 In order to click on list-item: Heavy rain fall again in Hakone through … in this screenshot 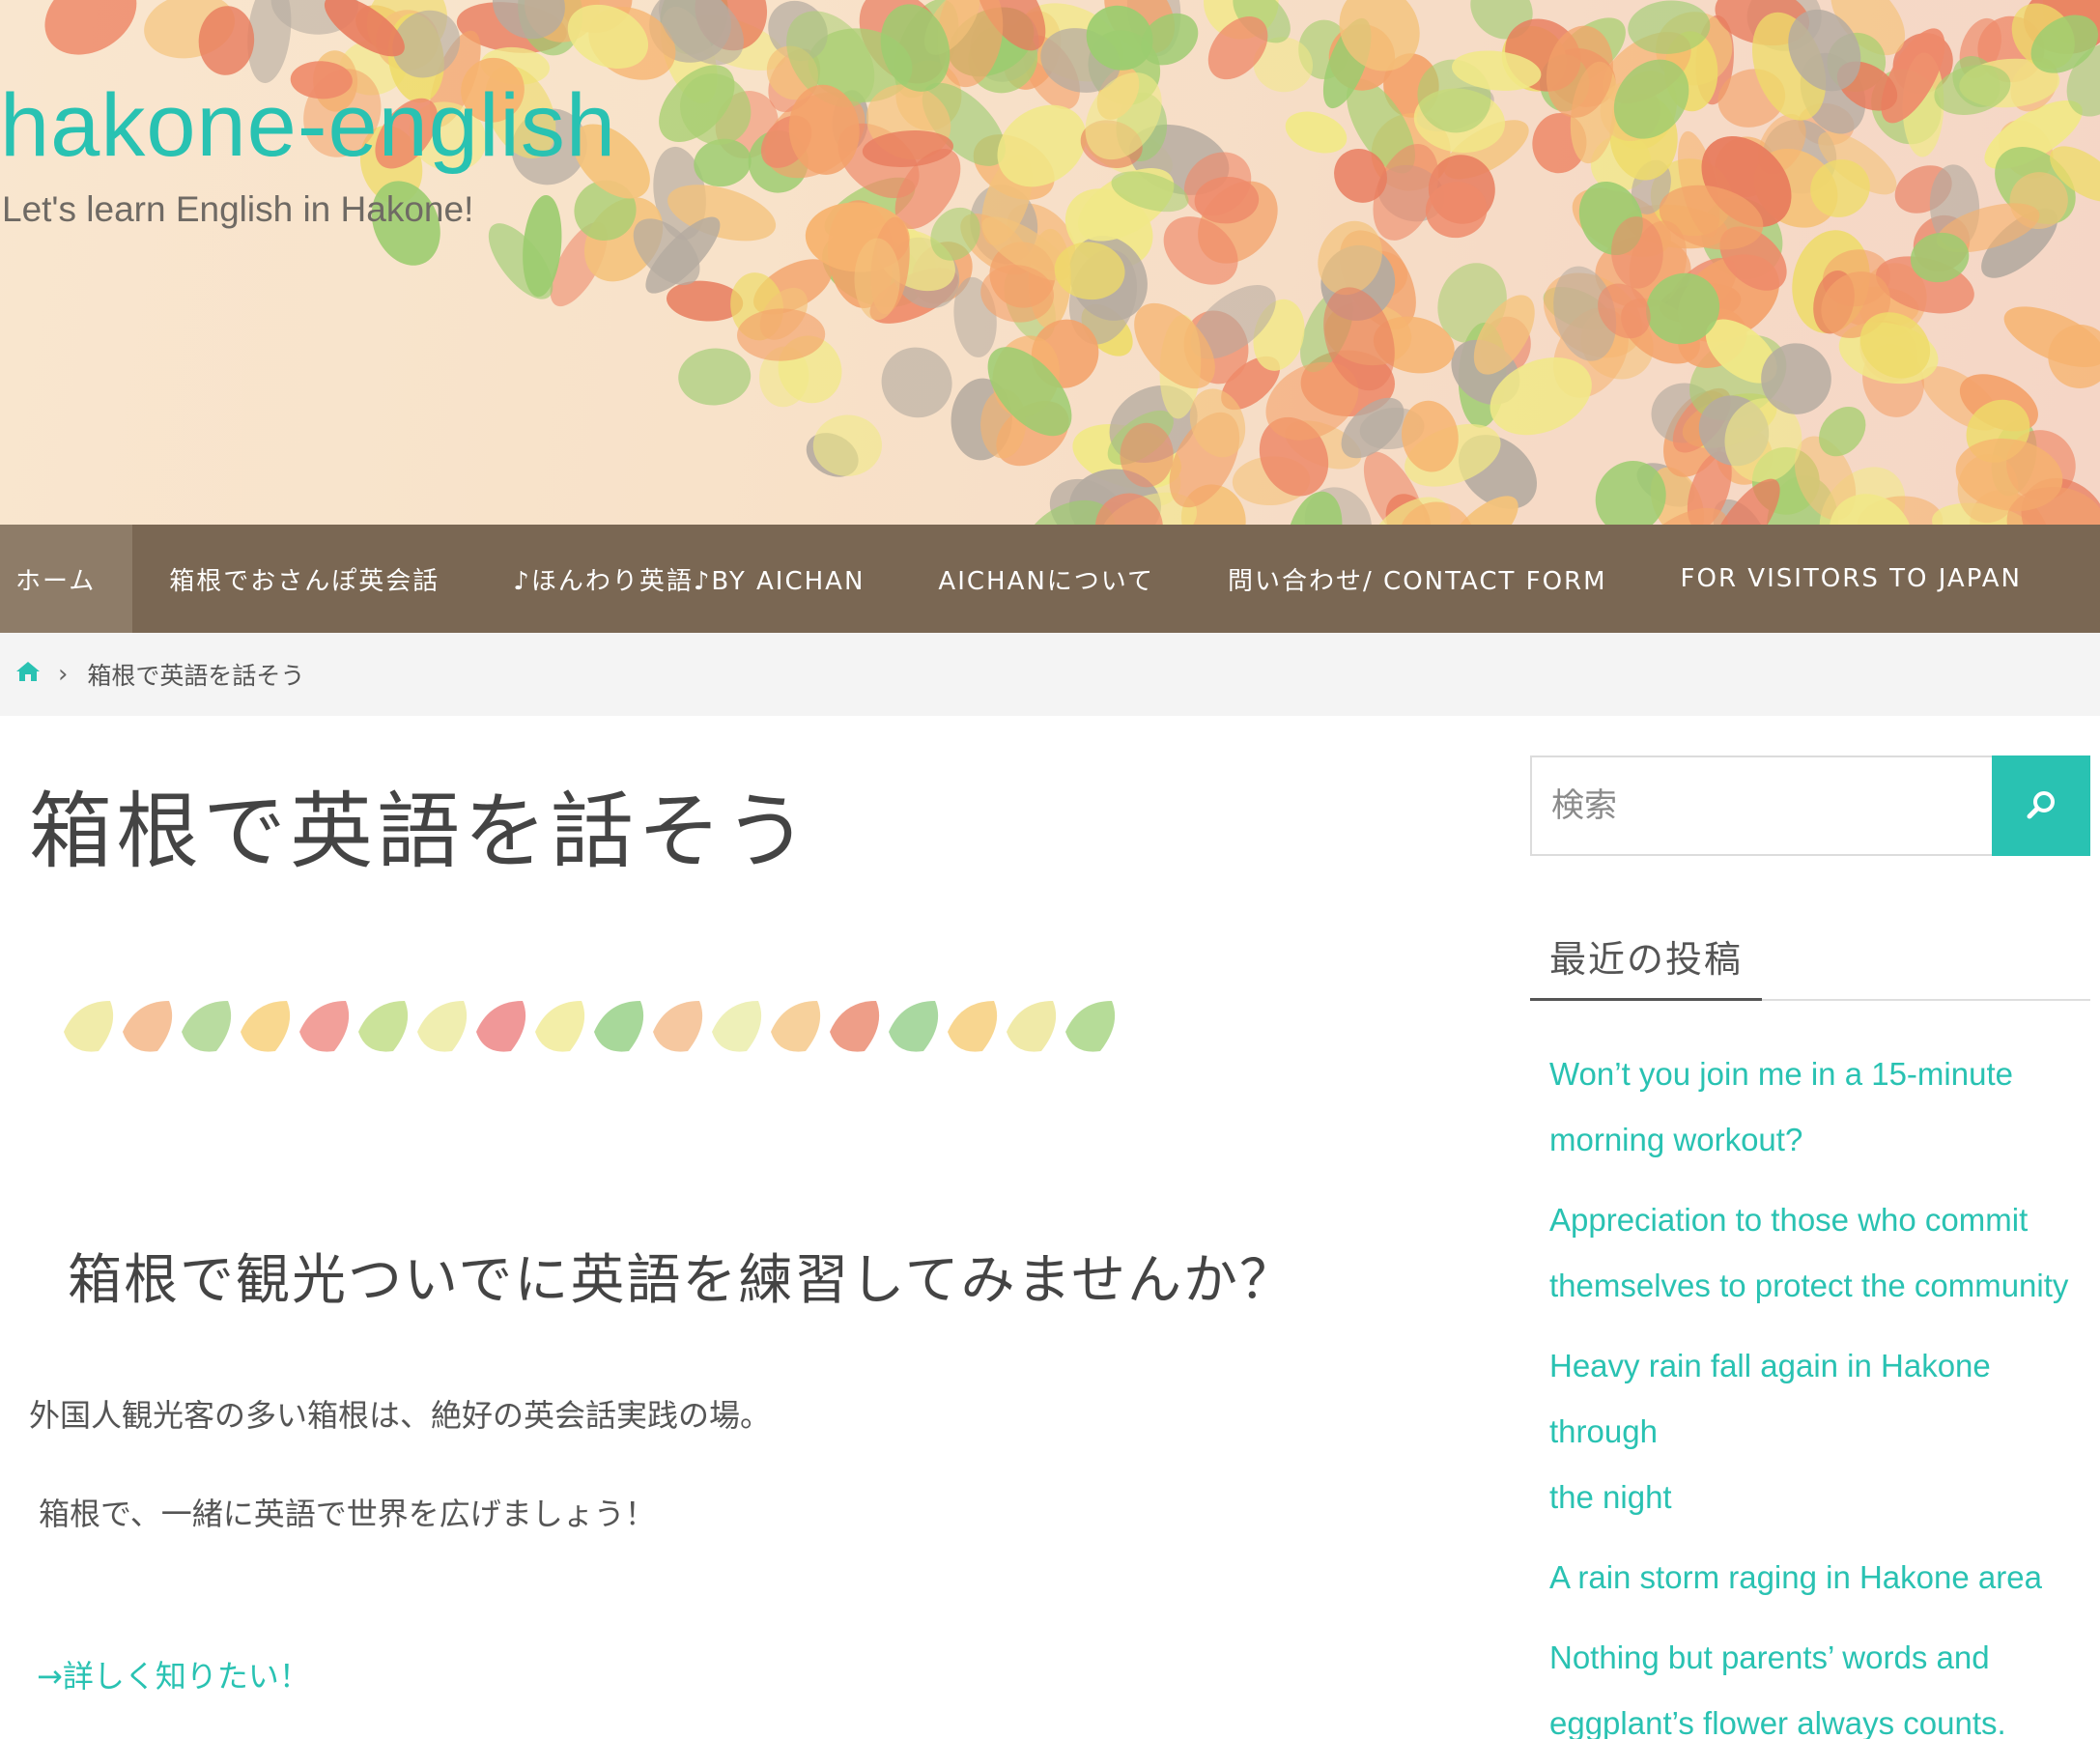, I will do `click(1824, 1432)`.